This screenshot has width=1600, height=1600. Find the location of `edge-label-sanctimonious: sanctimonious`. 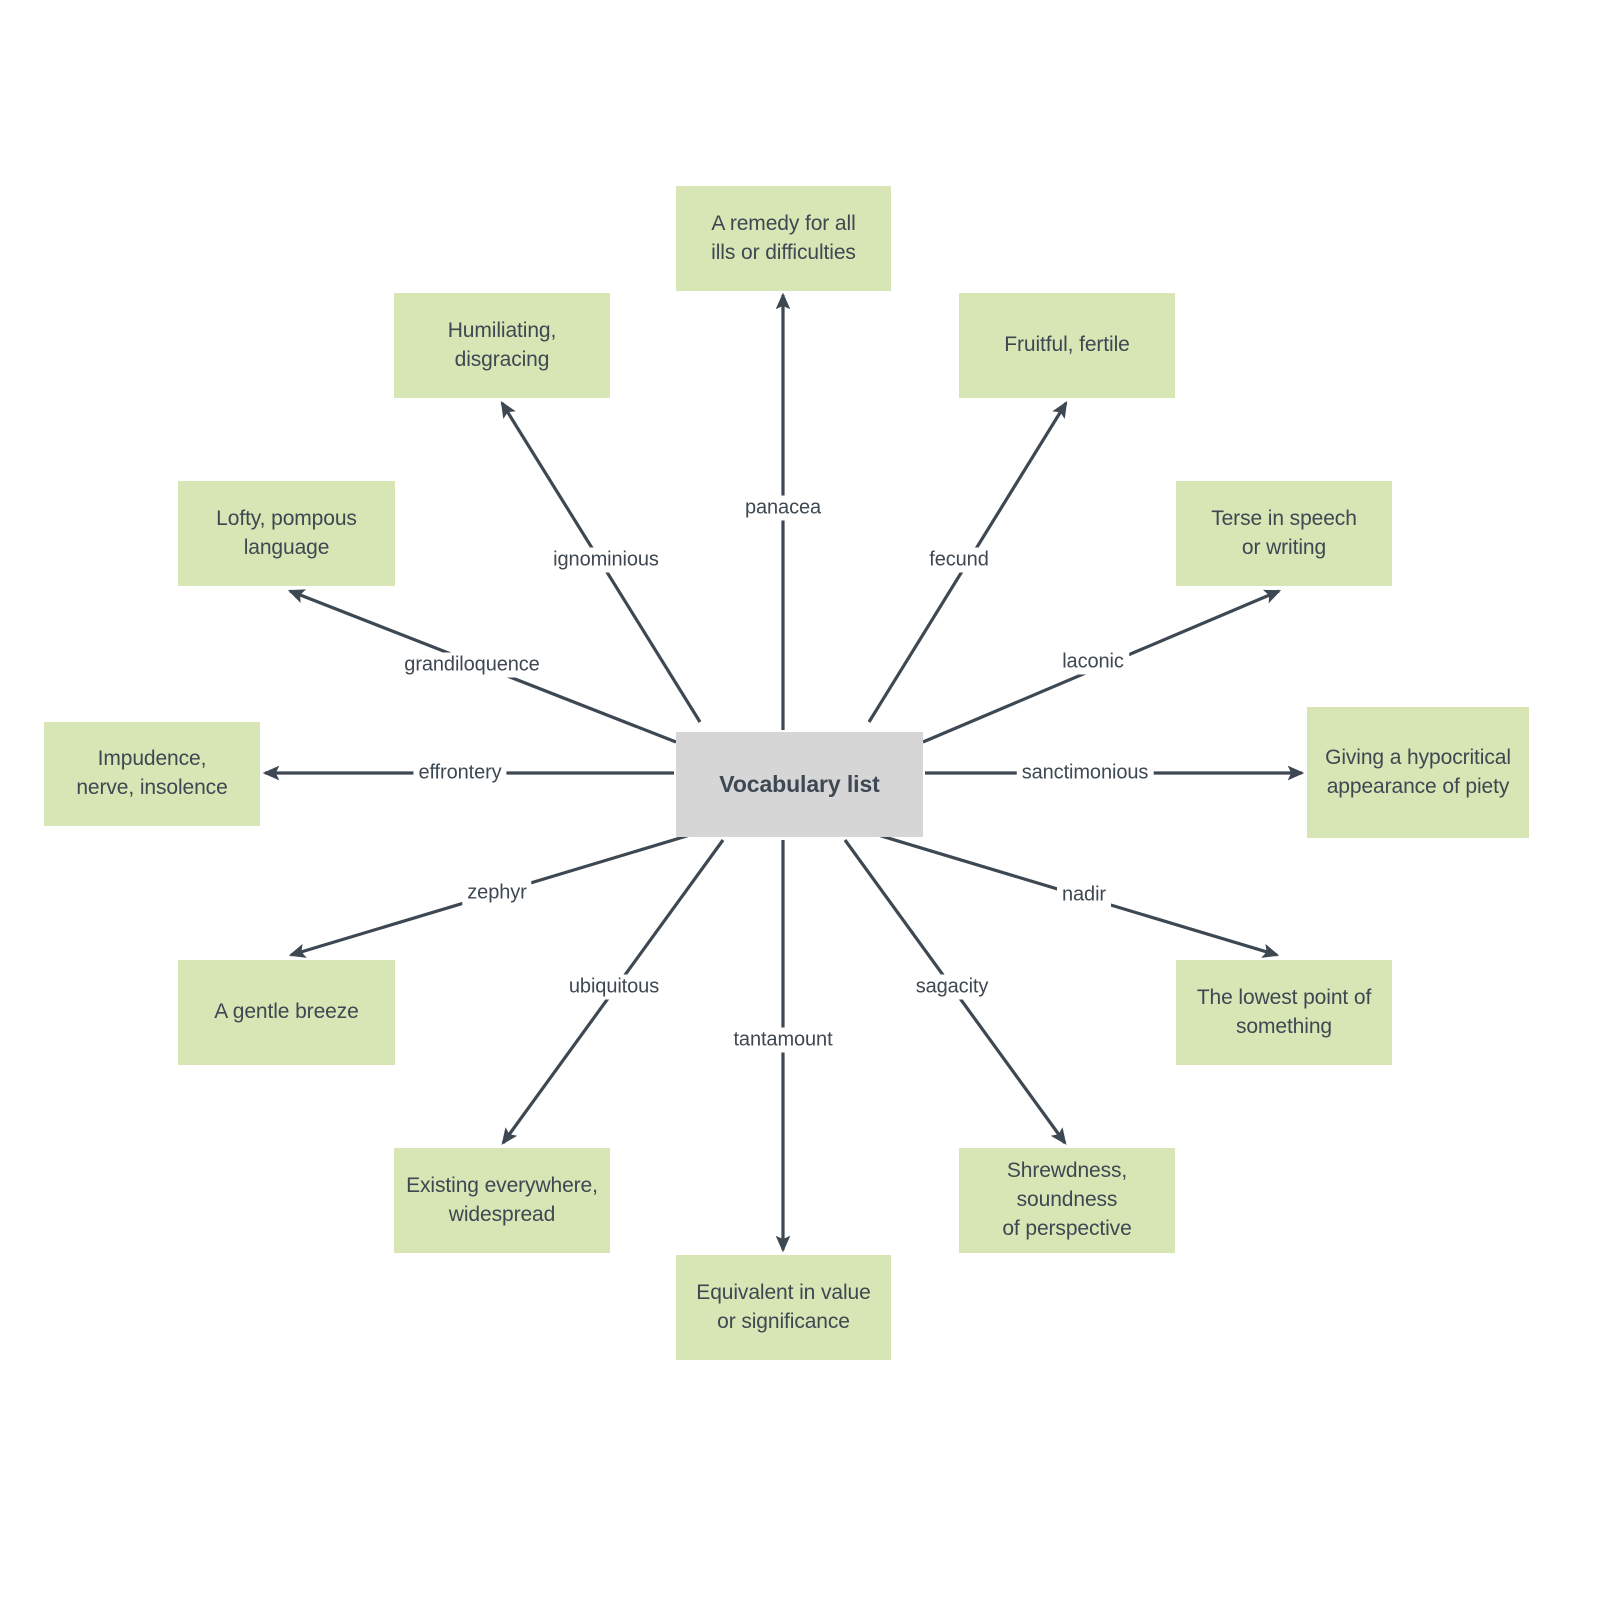

edge-label-sanctimonious: sanctimonious is located at coordinates (1085, 773).